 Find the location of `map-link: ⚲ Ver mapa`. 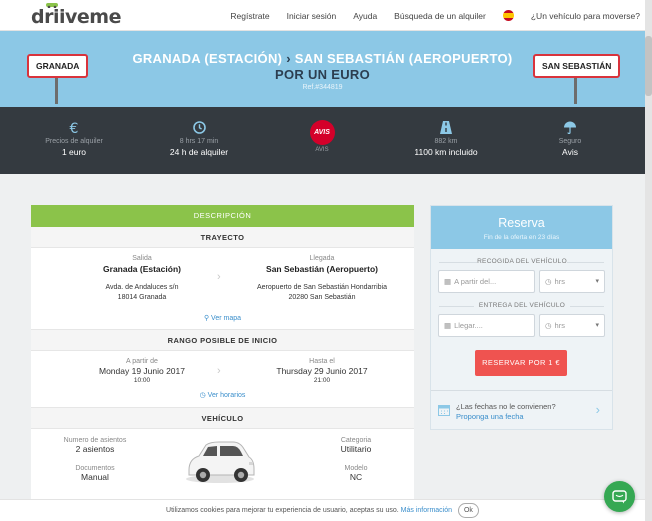

map-link: ⚲ Ver mapa is located at coordinates (222, 318).